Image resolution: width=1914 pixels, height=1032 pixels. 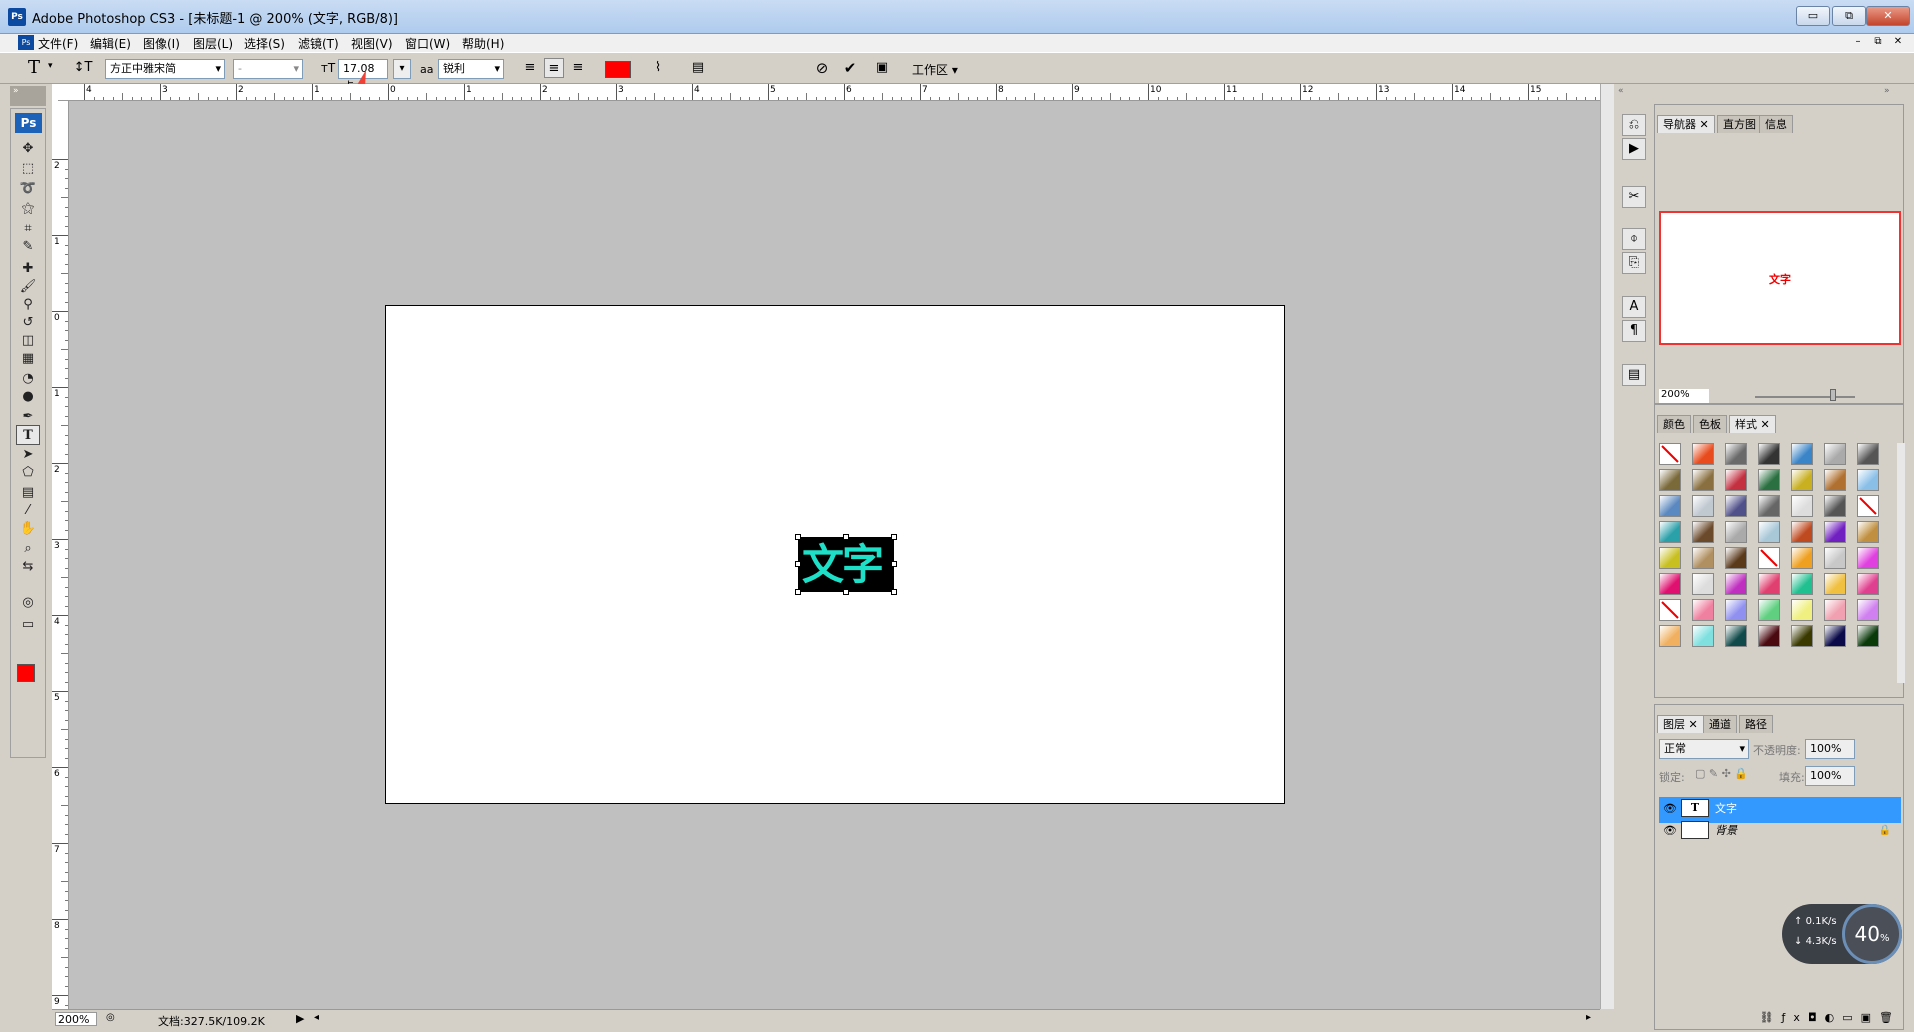 I want to click on status-menu-arrow-icon: ▶, so click(x=300, y=1018).